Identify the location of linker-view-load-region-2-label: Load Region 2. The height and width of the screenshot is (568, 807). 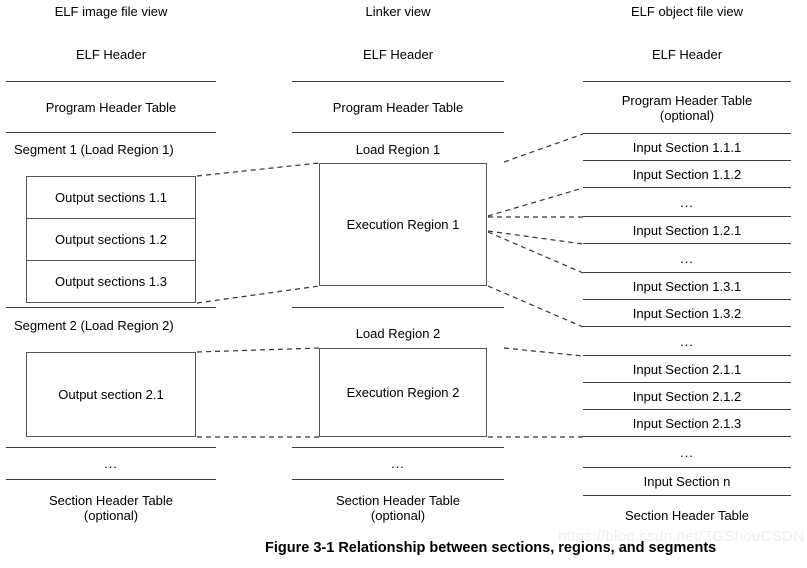
(398, 333).